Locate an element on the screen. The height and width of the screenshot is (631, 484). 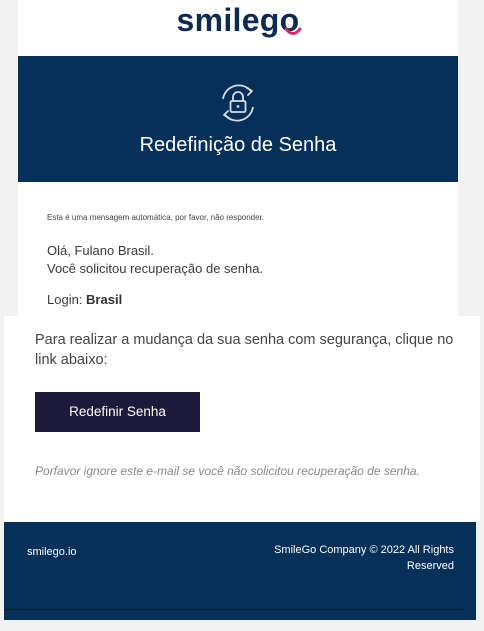
smilego-logo: smilego is located at coordinates (238, 28).